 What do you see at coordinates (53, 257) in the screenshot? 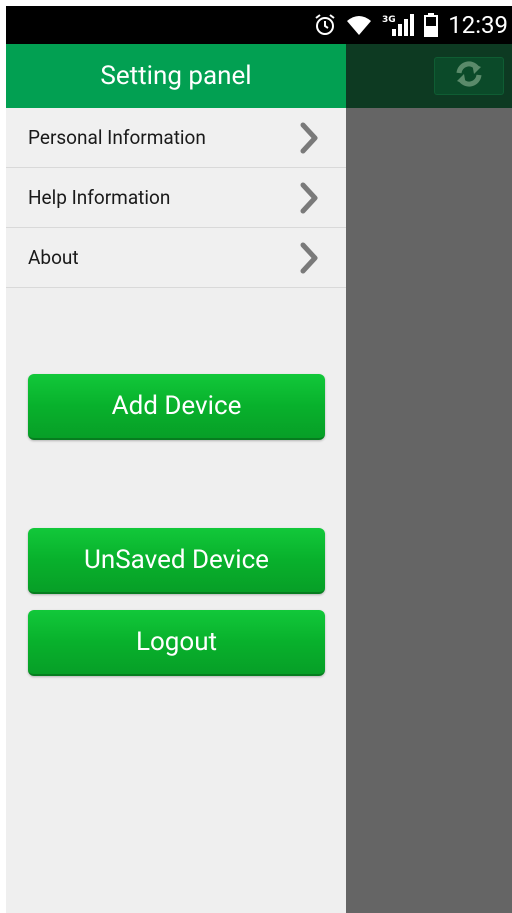
I see `menu-item-label: About` at bounding box center [53, 257].